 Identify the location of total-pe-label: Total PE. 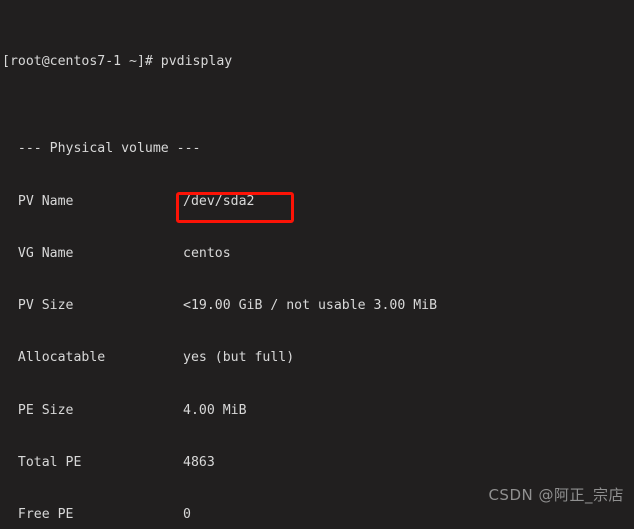
(42, 462).